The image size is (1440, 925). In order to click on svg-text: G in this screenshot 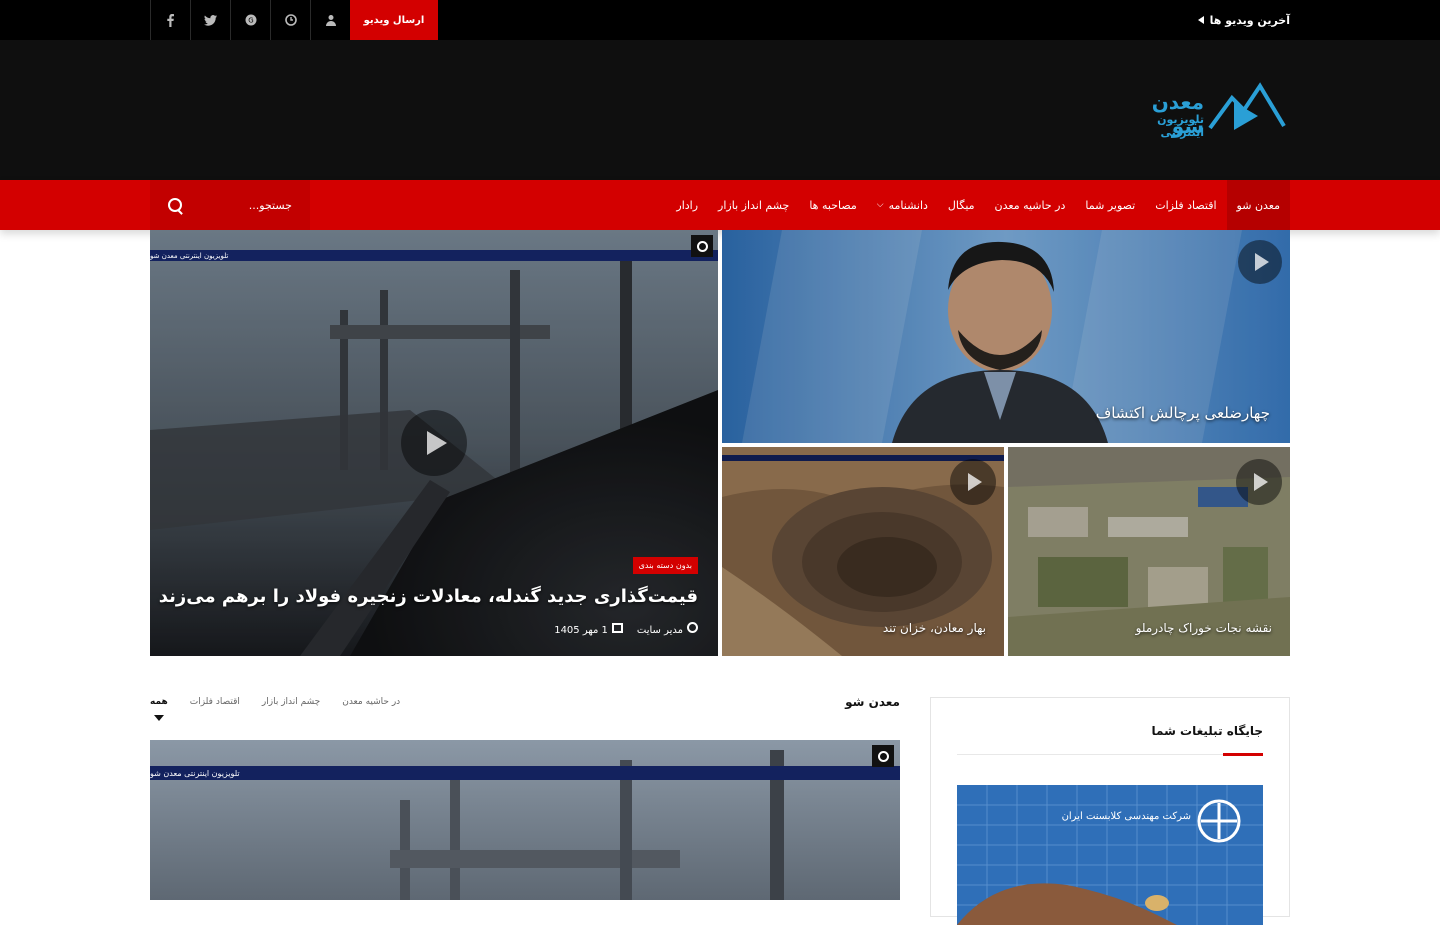, I will do `click(250, 21)`.